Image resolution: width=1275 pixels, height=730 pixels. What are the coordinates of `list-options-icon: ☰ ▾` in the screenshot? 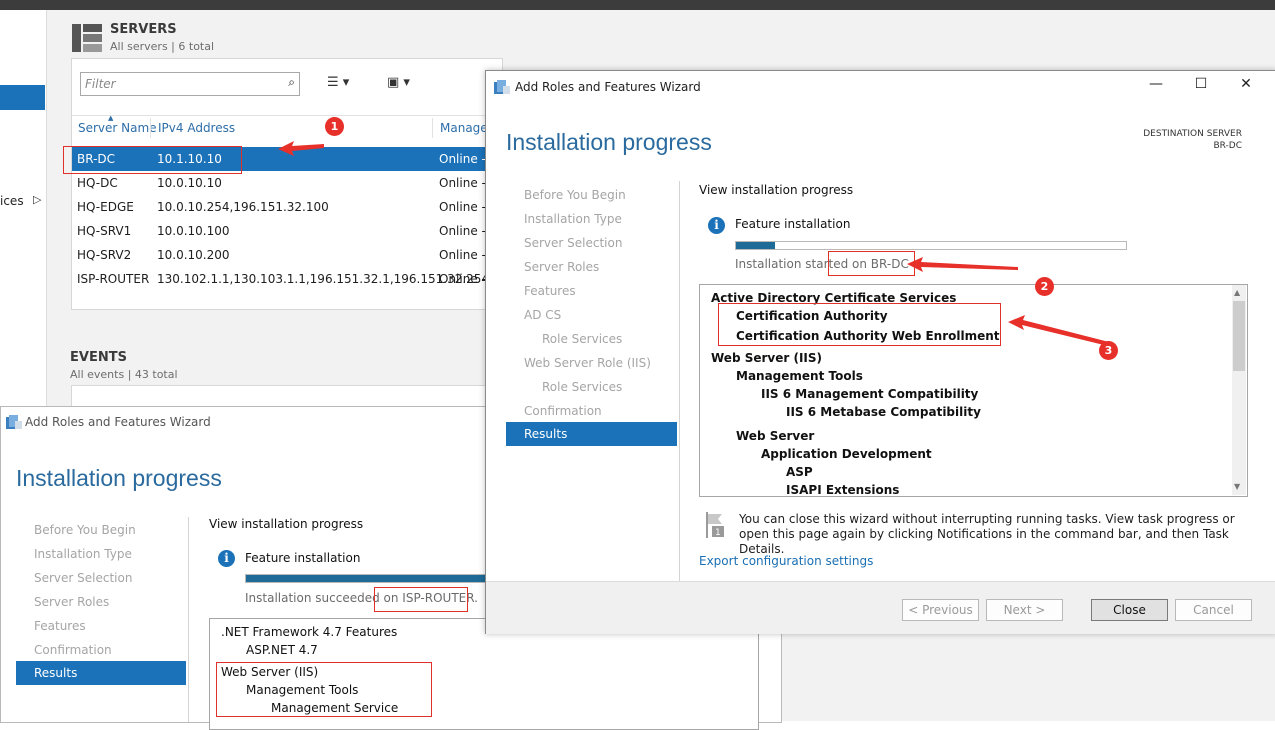 It's located at (338, 82).